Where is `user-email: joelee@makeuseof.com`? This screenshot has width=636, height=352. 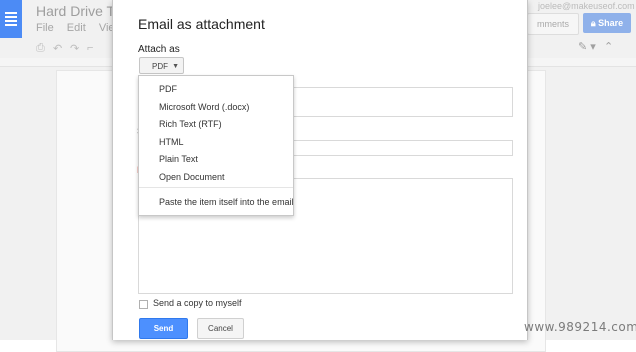 user-email: joelee@makeuseof.com is located at coordinates (586, 6).